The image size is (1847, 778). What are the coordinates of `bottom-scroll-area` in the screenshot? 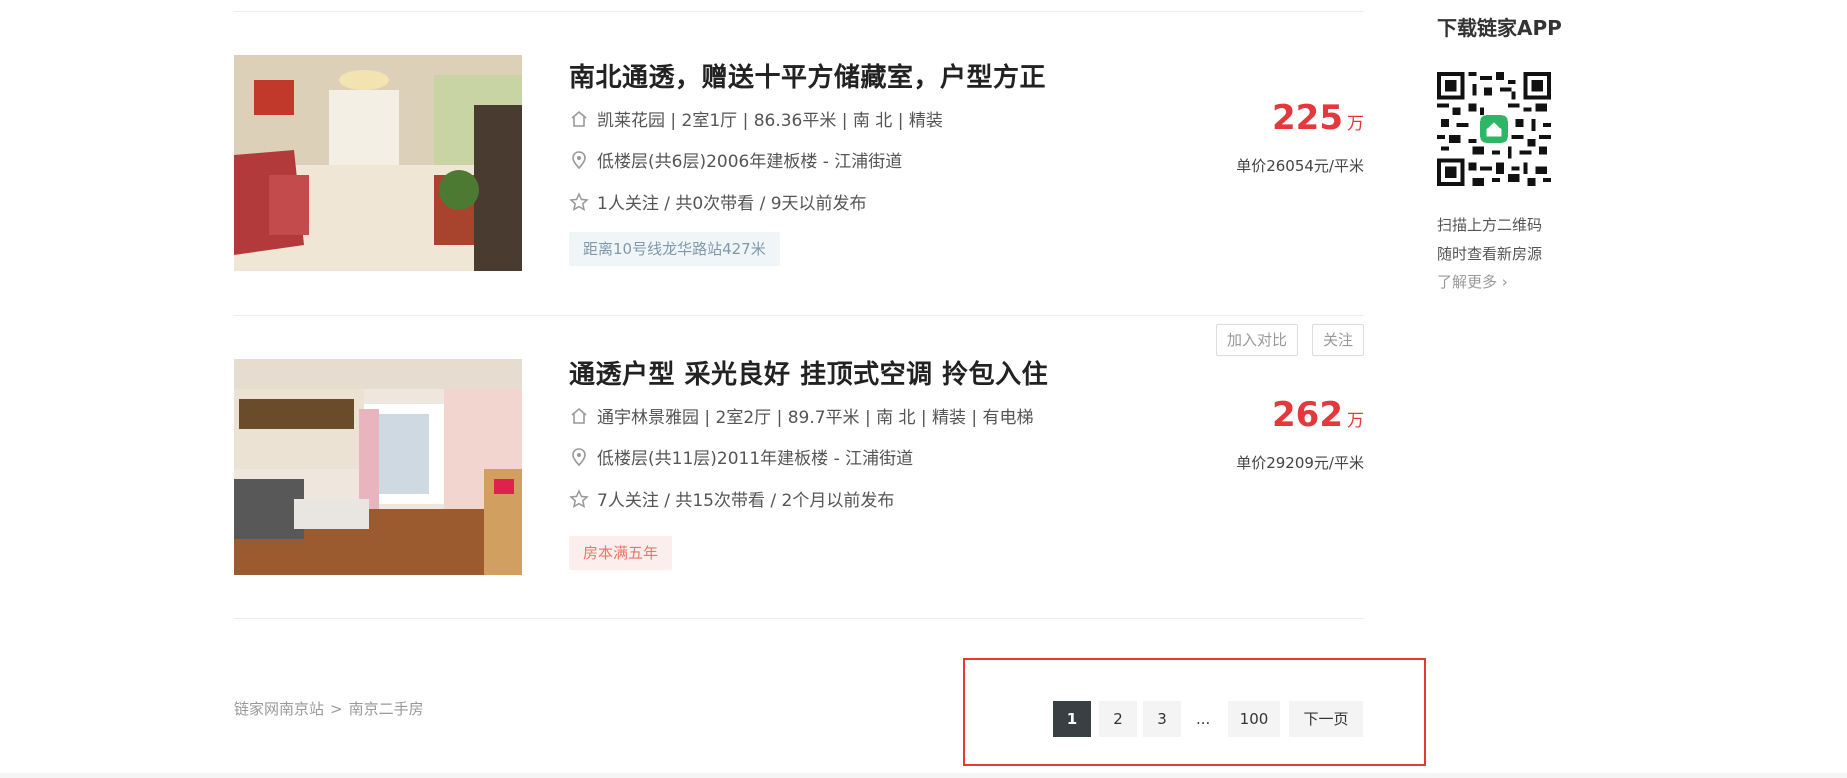 It's located at (923, 775).